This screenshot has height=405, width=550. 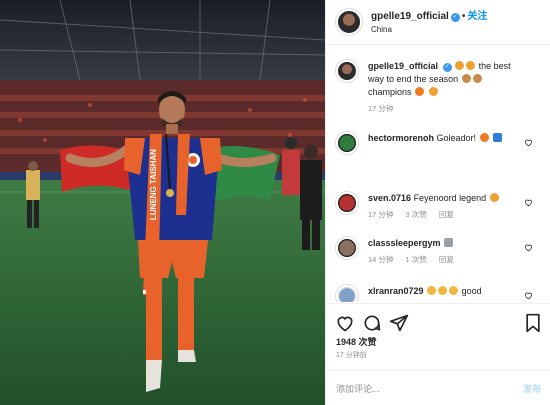 I want to click on add-comment-bar: 添加评论... 发布, so click(x=438, y=387).